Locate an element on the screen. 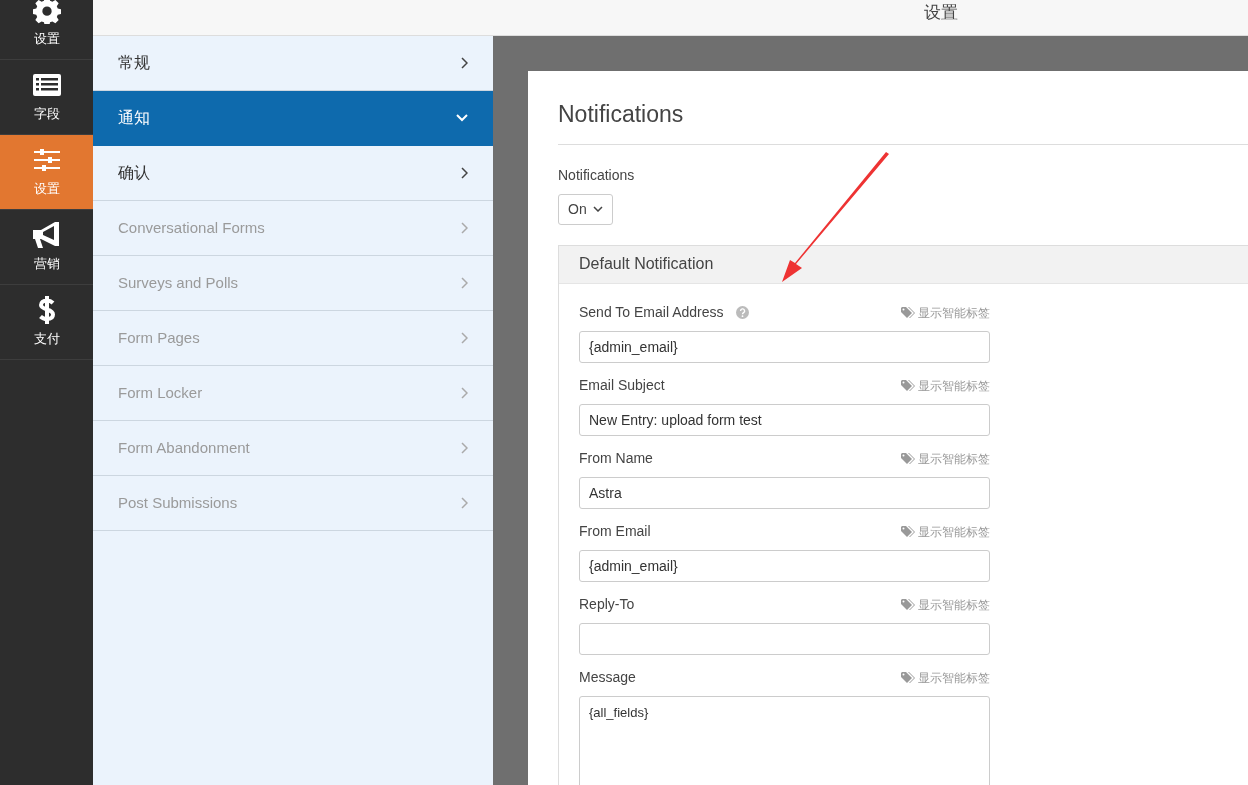 This screenshot has height=785, width=1248. notifications-select: On is located at coordinates (585, 209).